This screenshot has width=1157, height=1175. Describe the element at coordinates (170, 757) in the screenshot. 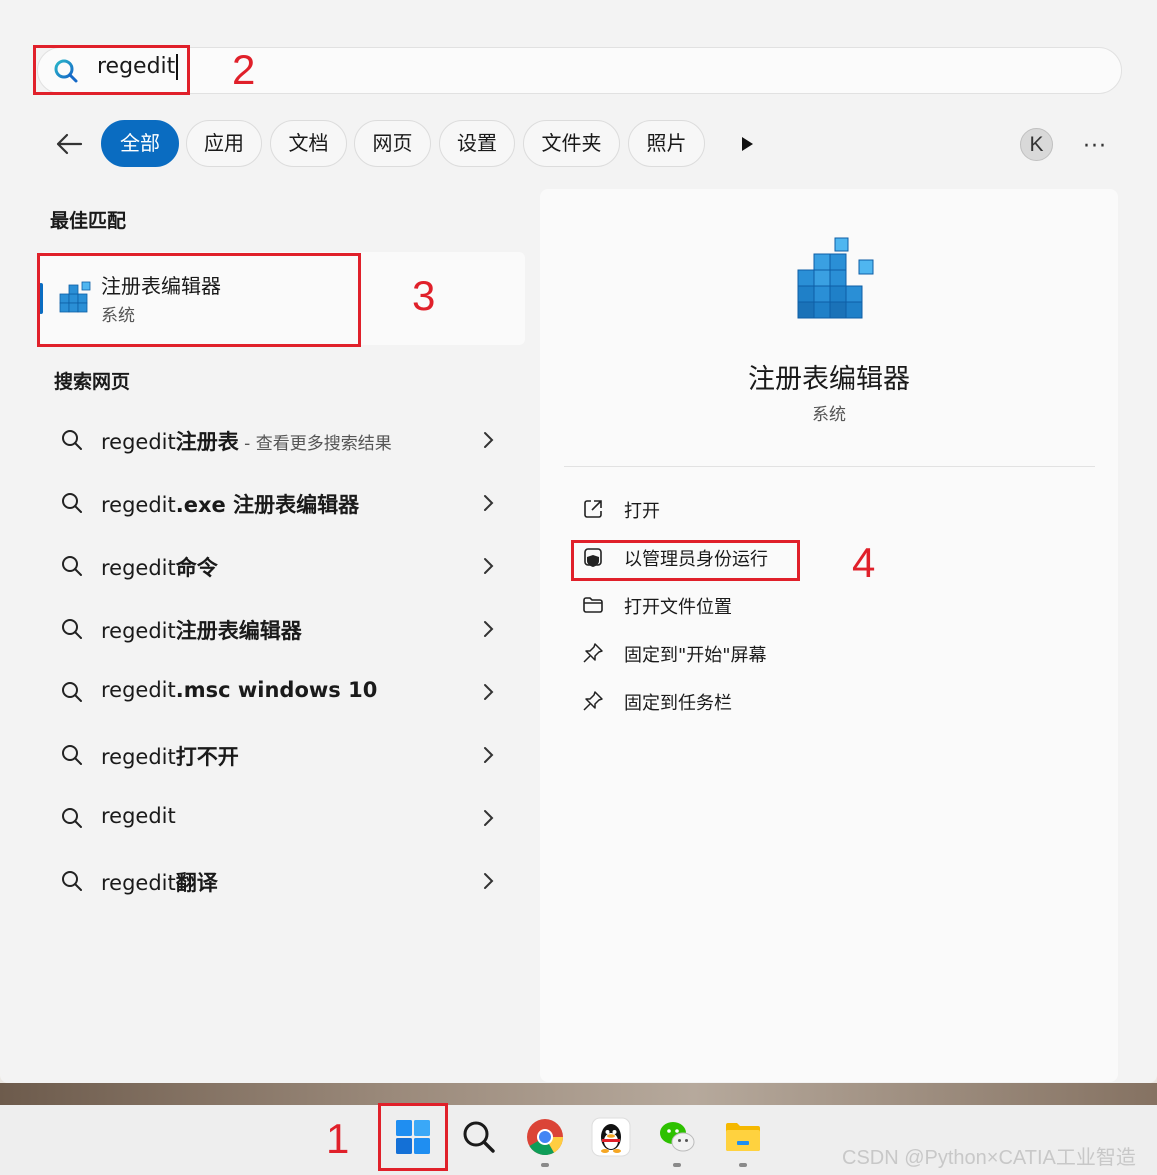

I see `web-search-text: regedit打不开` at that location.